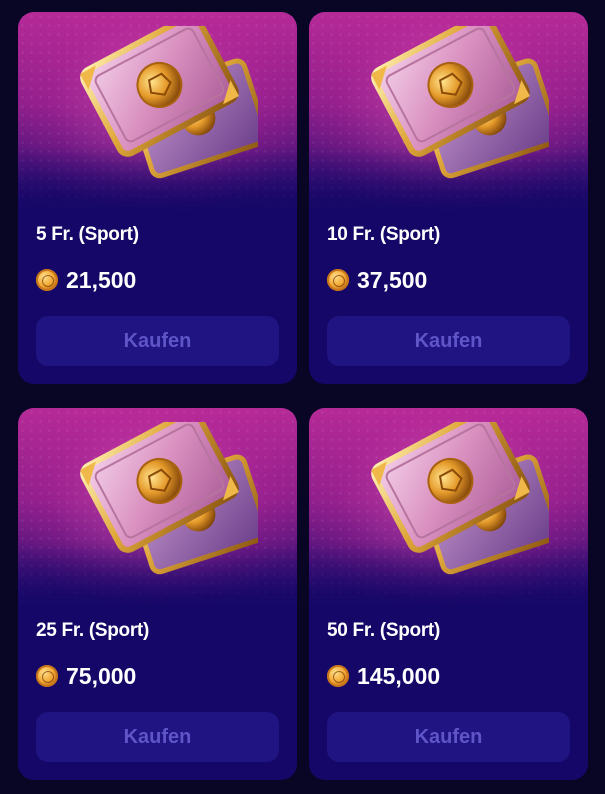 This screenshot has height=794, width=605. I want to click on price-row: 21,500, so click(86, 280).